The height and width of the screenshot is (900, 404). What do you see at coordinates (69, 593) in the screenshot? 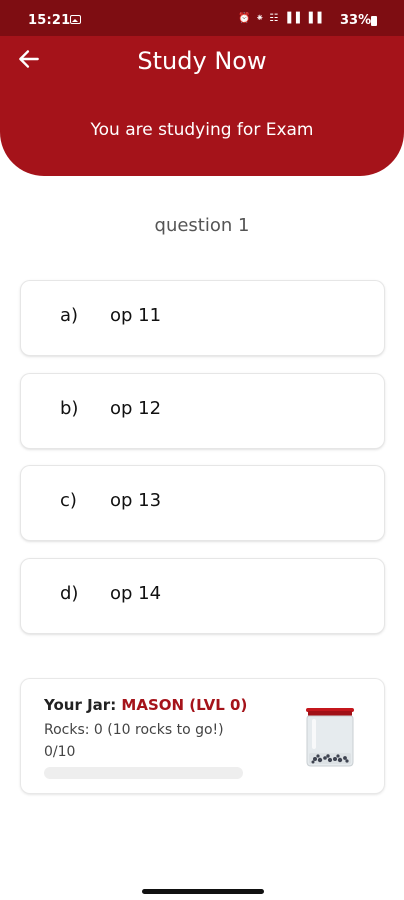
I see `option-letter: d)` at bounding box center [69, 593].